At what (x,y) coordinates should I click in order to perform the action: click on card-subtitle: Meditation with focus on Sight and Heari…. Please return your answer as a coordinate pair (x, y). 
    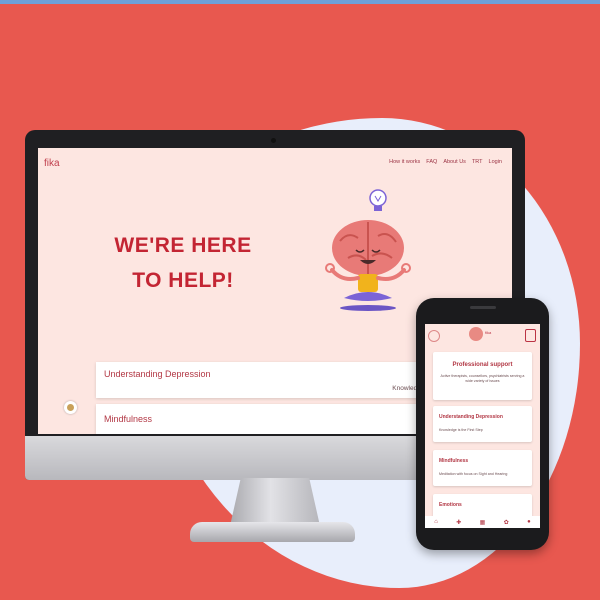
    Looking at the image, I should click on (473, 474).